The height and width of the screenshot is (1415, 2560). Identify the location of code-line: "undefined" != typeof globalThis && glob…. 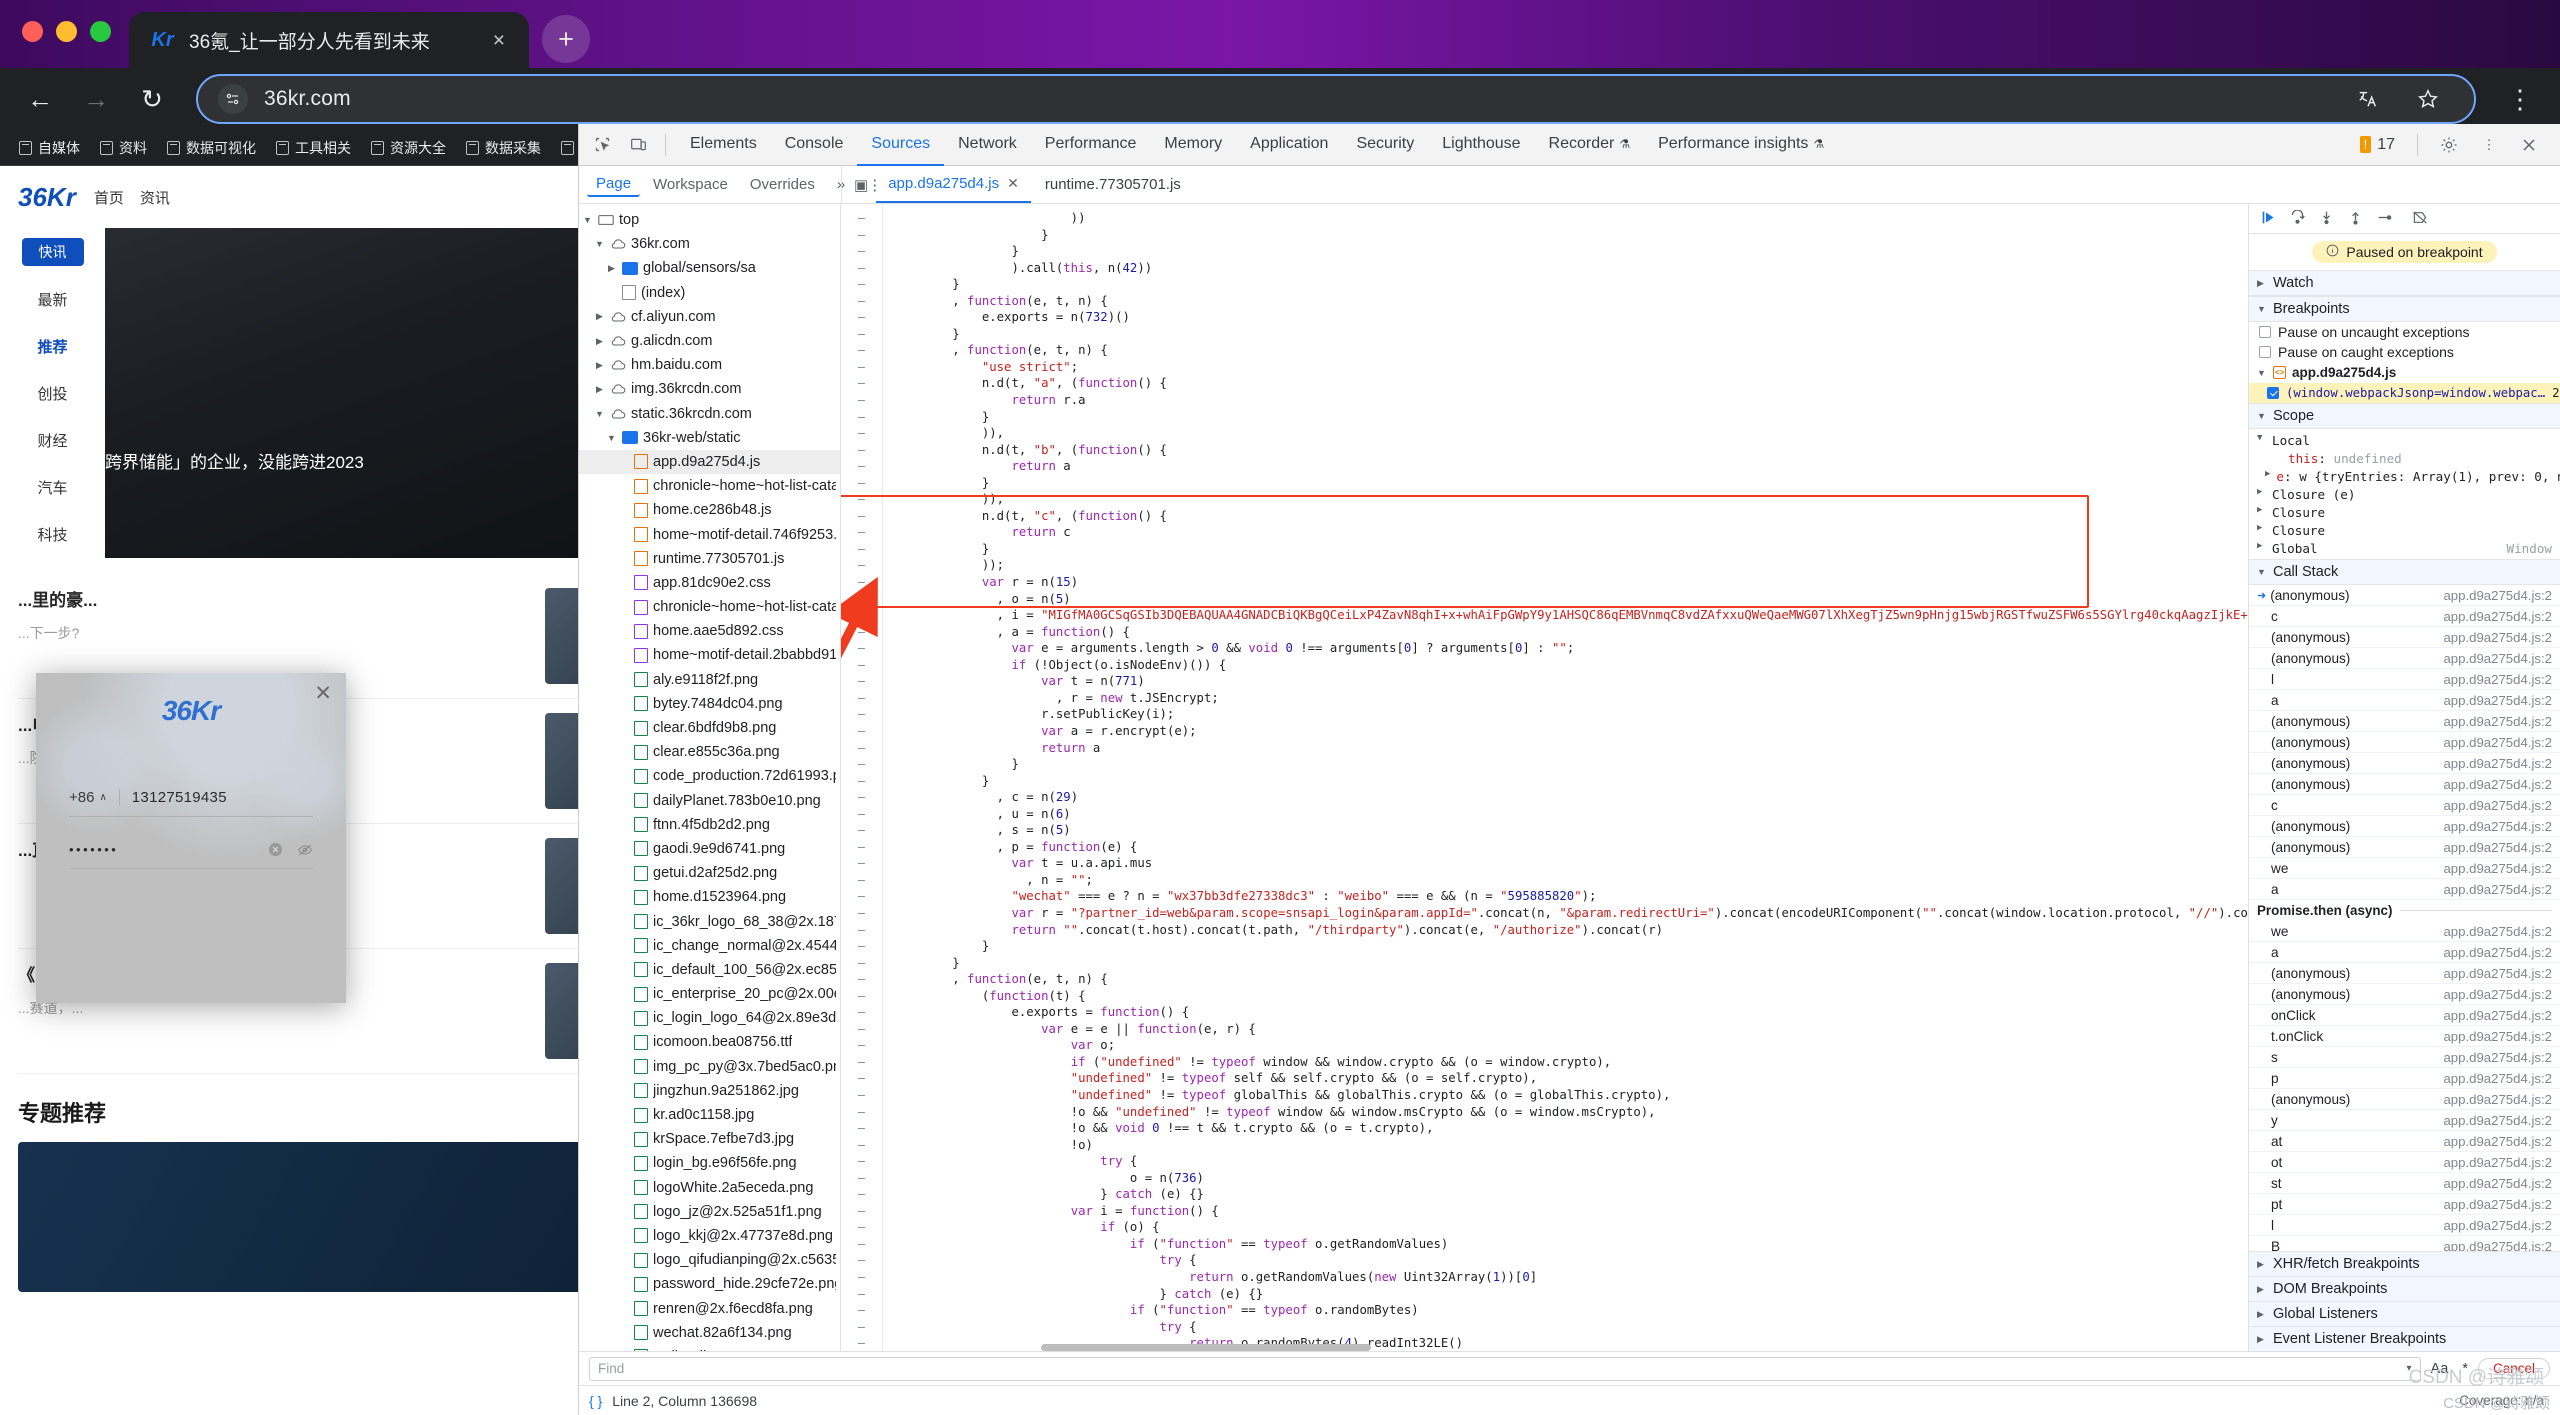
(1570, 1095).